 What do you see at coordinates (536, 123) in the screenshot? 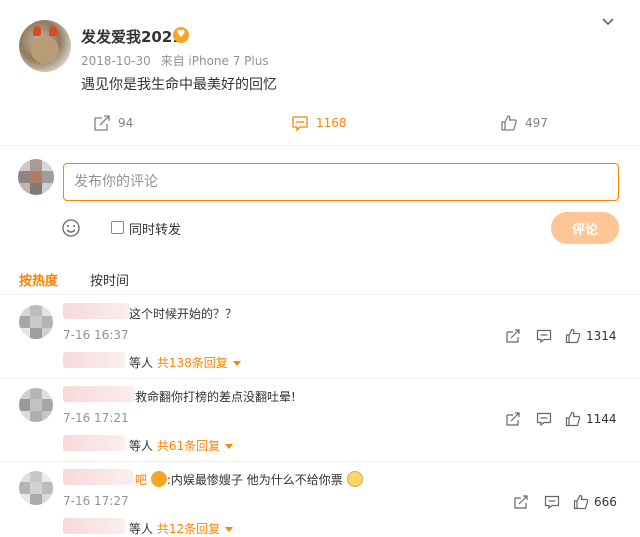
I see `like-count: 497` at bounding box center [536, 123].